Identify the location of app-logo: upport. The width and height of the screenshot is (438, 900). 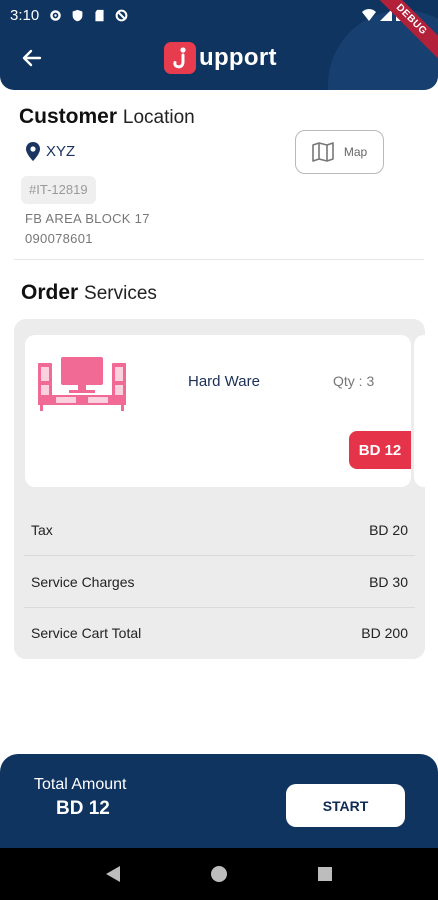
(220, 58).